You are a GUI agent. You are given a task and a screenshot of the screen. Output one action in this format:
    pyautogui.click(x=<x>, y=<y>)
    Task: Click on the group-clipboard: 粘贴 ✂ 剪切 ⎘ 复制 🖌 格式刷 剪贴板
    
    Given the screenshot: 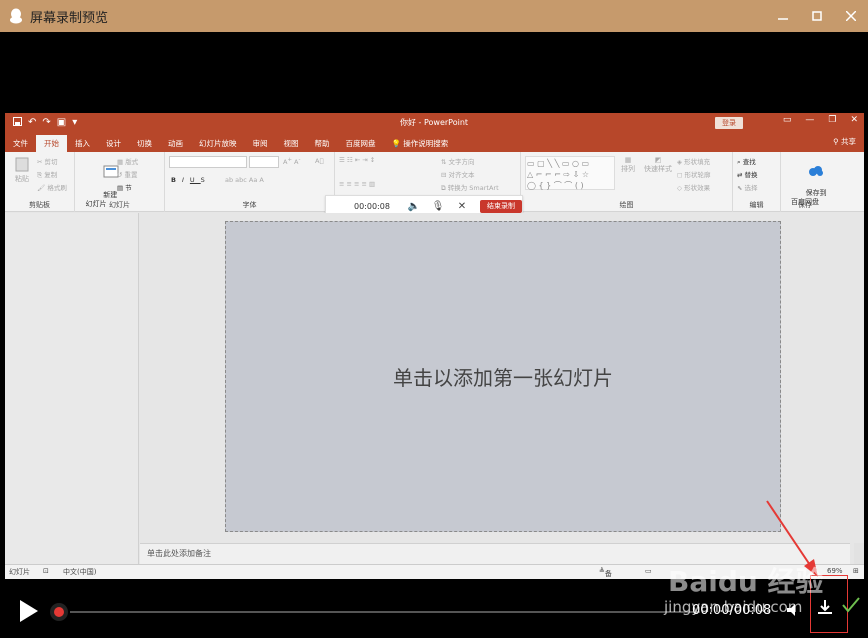 What is the action you would take?
    pyautogui.click(x=40, y=182)
    